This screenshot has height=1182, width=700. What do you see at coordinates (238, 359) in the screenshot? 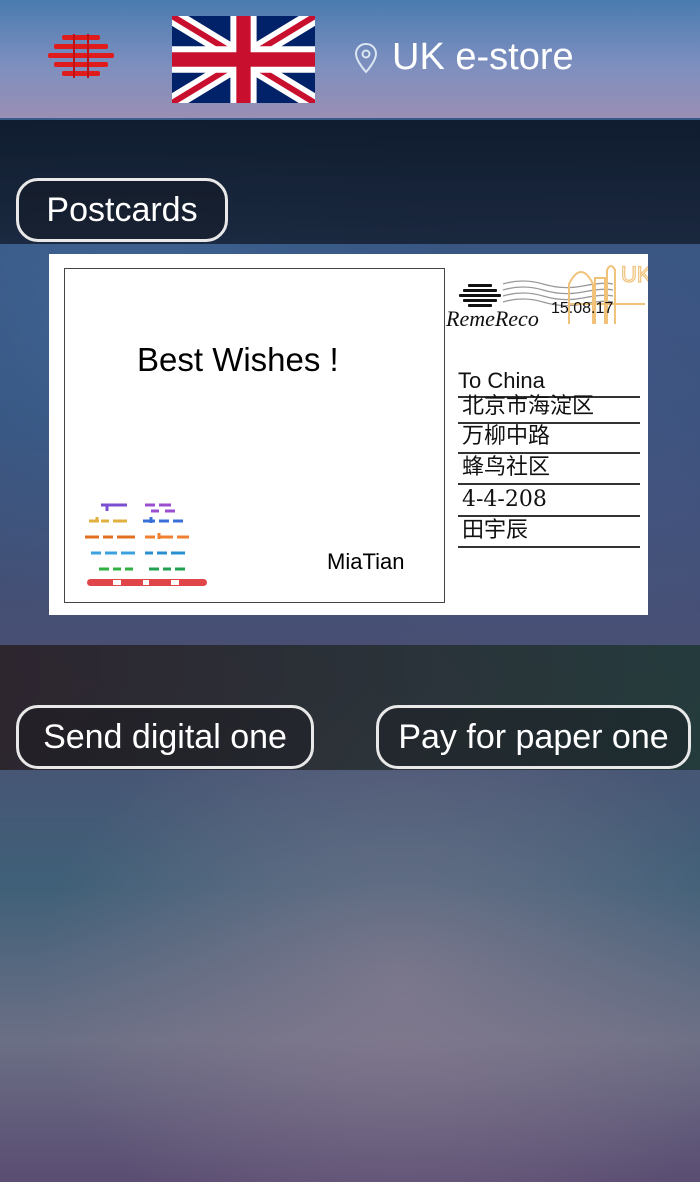
I see `postcard-greeting: Best Wishes !` at bounding box center [238, 359].